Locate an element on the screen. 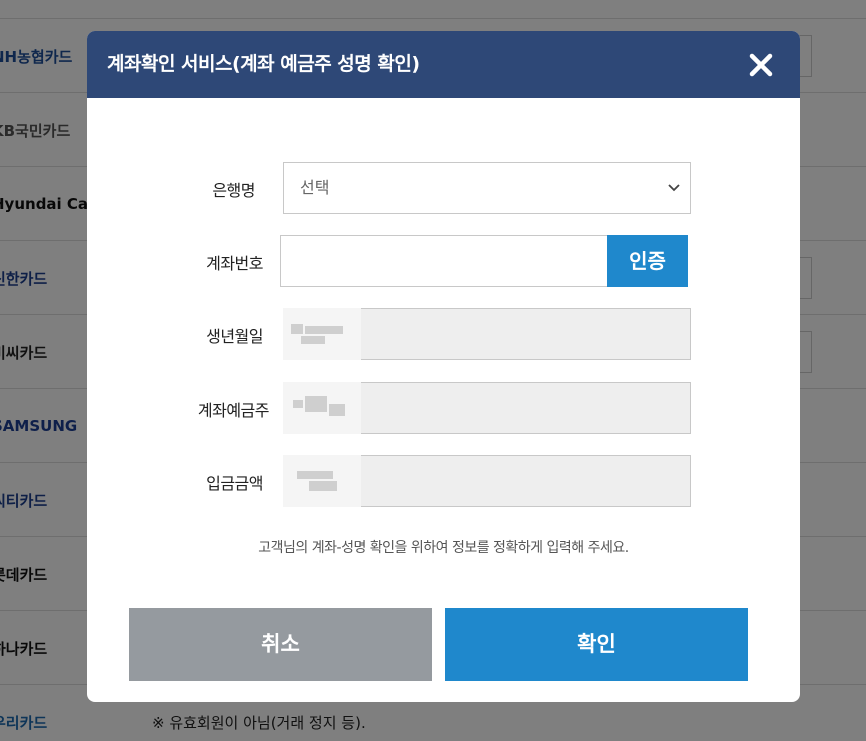  bank-select-value: 선택 is located at coordinates (315, 187).